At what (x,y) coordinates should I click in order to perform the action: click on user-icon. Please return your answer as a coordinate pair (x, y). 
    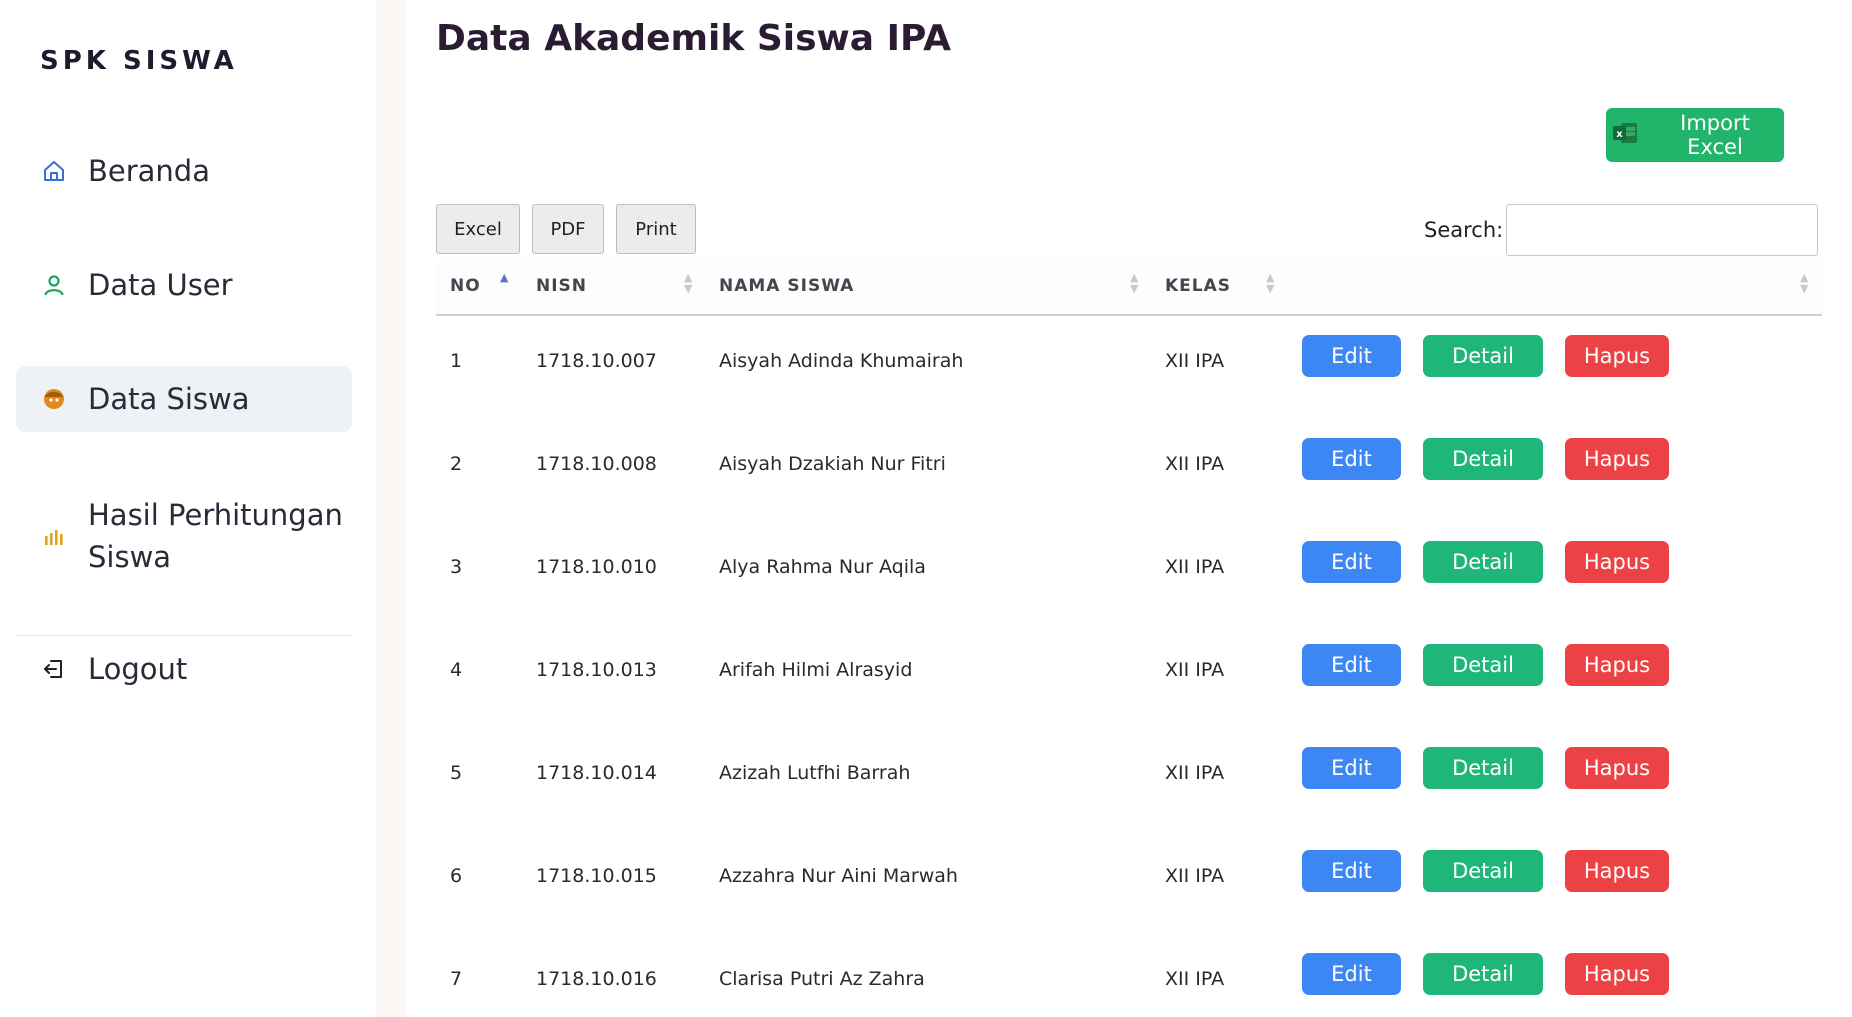
    Looking at the image, I should click on (54, 285).